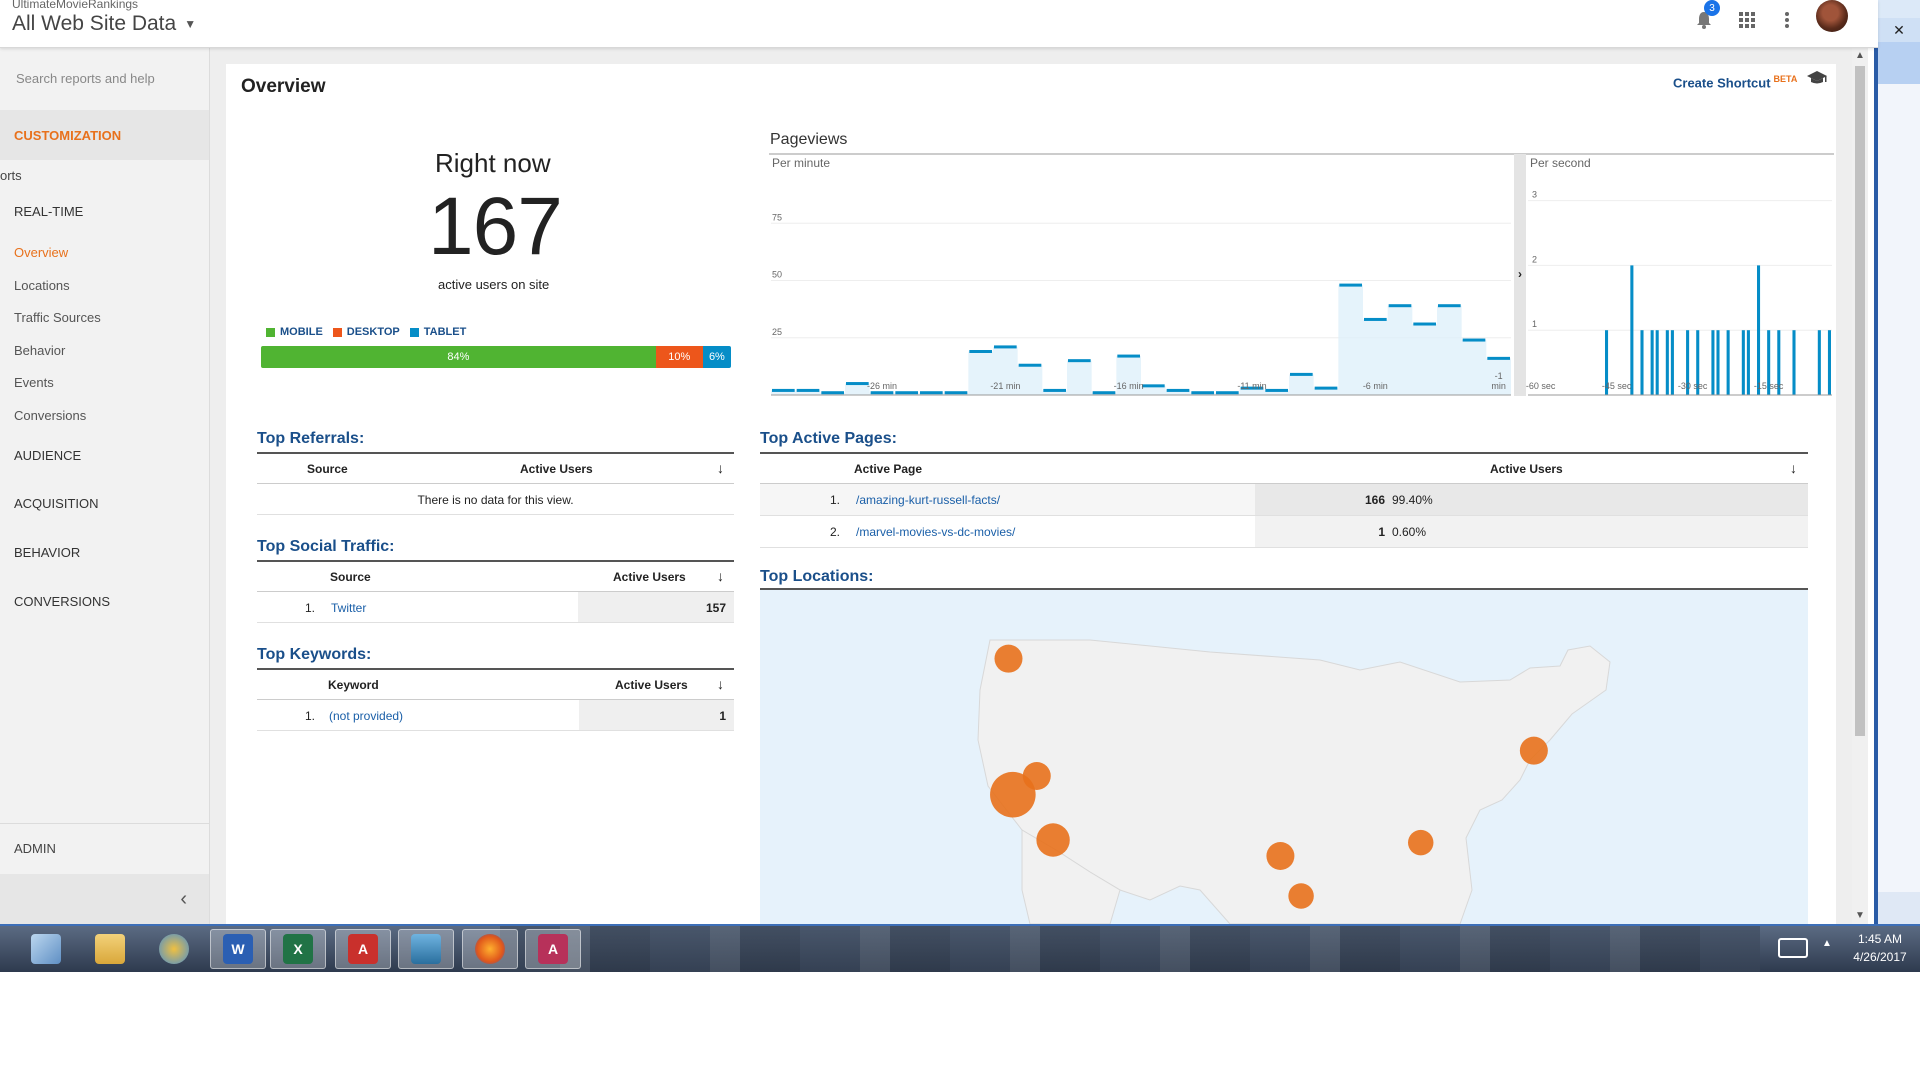  I want to click on y-tick-label: 25, so click(777, 332).